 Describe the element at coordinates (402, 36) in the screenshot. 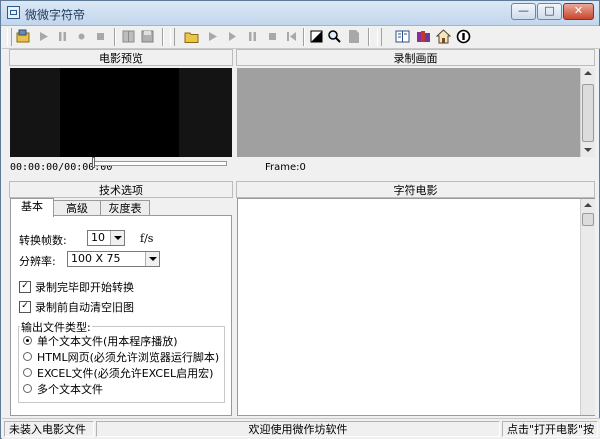

I see `help-book-icon` at that location.